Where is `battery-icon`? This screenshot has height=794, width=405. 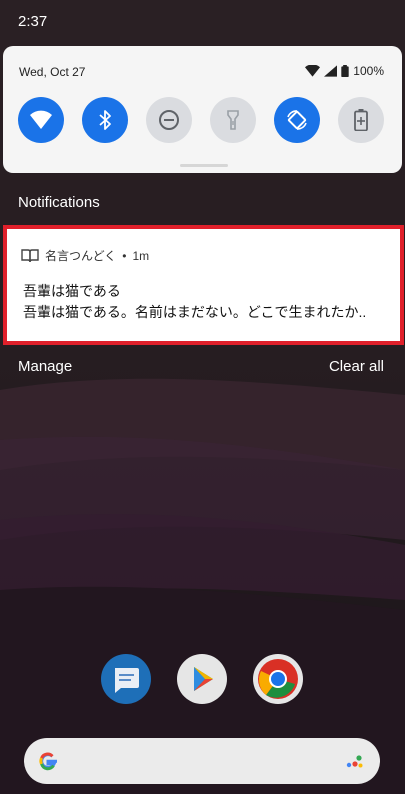 battery-icon is located at coordinates (345, 71).